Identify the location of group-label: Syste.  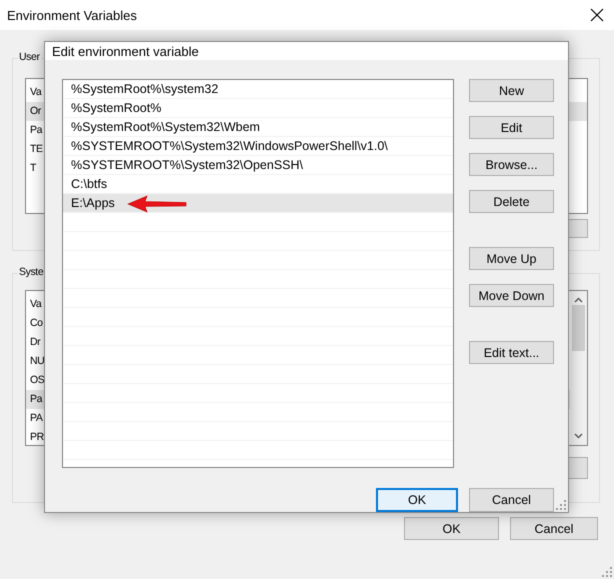
(31, 272).